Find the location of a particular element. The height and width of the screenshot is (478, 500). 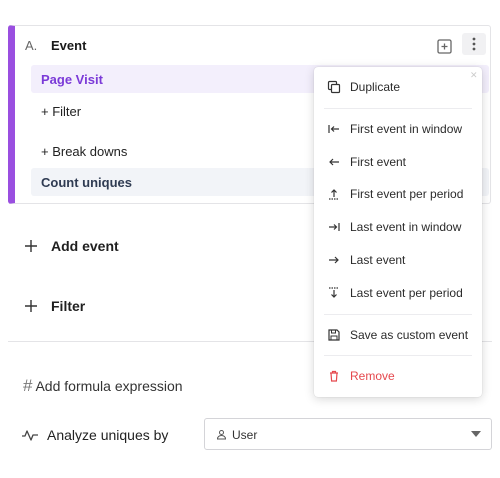

analyze-label: Analyze uniques by is located at coordinates (108, 435).